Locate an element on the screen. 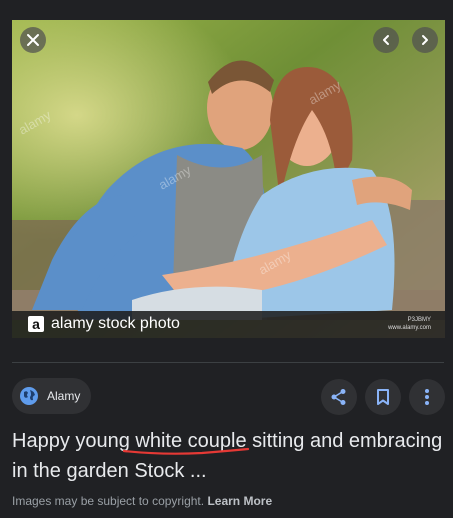  watermark-site: www.alamy.com is located at coordinates (409, 328).